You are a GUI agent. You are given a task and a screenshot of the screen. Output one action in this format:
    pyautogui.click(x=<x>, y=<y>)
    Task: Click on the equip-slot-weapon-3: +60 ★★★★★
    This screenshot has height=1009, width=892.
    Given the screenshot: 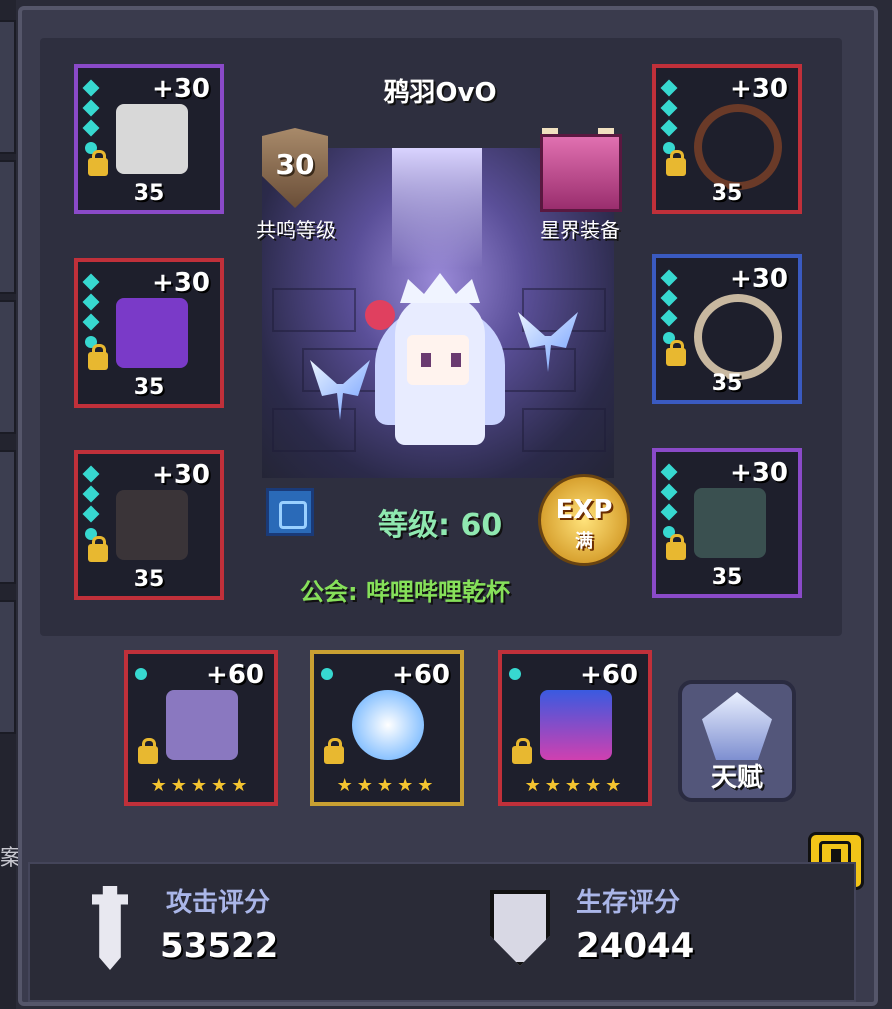 What is the action you would take?
    pyautogui.click(x=575, y=728)
    